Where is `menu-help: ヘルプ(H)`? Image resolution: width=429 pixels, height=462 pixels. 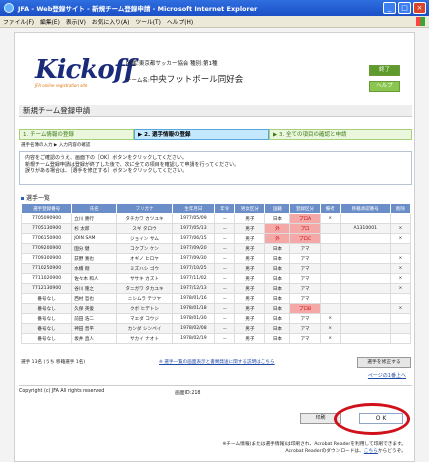
menu-help: ヘルプ(H) is located at coordinates (180, 21).